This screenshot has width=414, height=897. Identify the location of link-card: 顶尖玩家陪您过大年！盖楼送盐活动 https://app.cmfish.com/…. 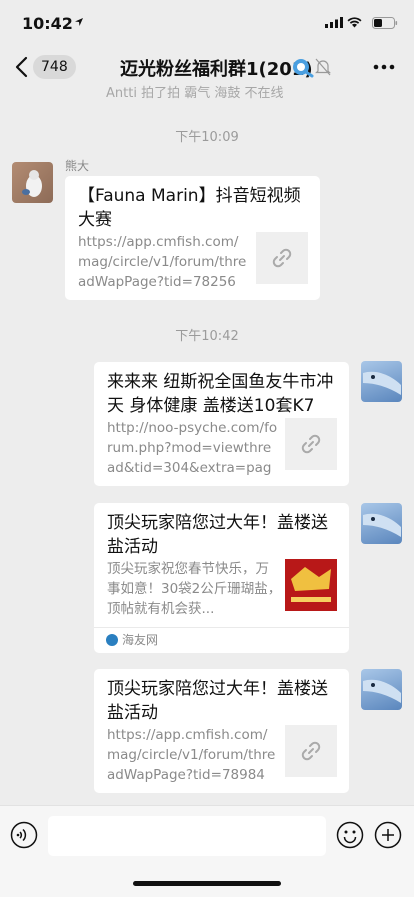
(221, 731).